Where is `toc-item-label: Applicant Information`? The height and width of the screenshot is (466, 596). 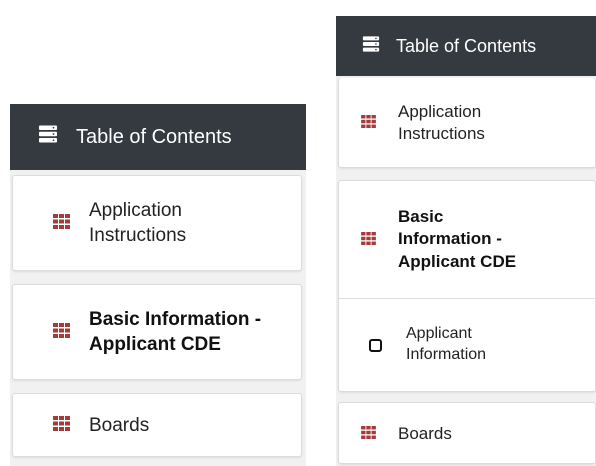
toc-item-label: Applicant Information is located at coordinates (446, 344).